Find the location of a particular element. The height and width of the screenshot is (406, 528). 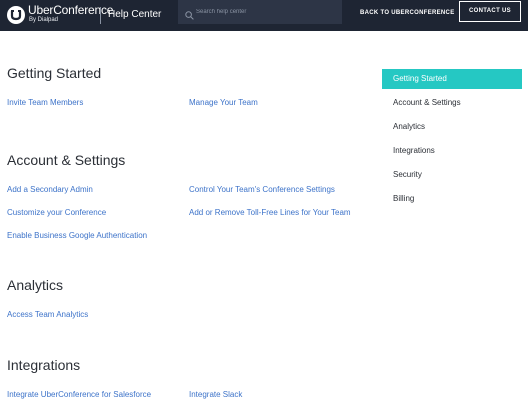

section-title-account-settings: Account & Settings is located at coordinates (66, 160).